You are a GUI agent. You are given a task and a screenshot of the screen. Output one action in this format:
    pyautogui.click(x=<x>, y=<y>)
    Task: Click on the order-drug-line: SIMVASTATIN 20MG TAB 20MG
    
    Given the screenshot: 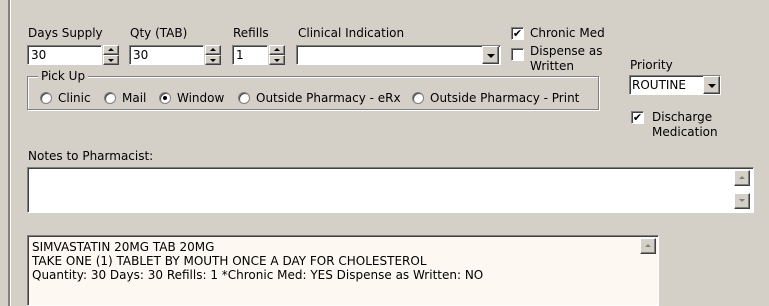 What is the action you would take?
    pyautogui.click(x=123, y=247)
    